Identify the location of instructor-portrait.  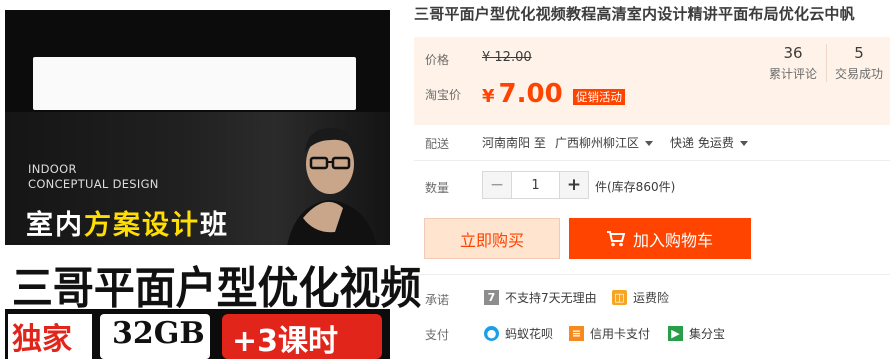
(332, 193).